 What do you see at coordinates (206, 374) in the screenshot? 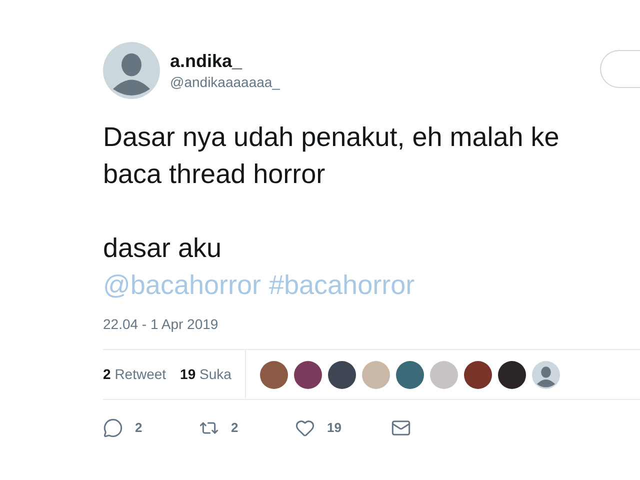
I see `stat-link: 19 Suka` at bounding box center [206, 374].